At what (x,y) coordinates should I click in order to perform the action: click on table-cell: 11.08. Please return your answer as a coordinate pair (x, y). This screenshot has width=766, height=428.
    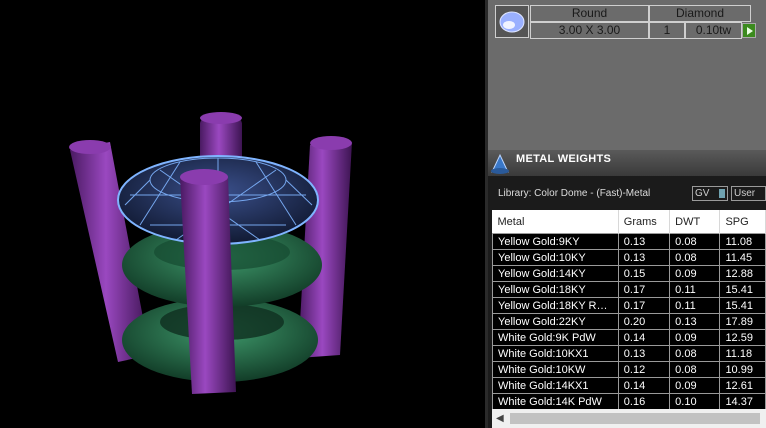
    Looking at the image, I should click on (742, 241).